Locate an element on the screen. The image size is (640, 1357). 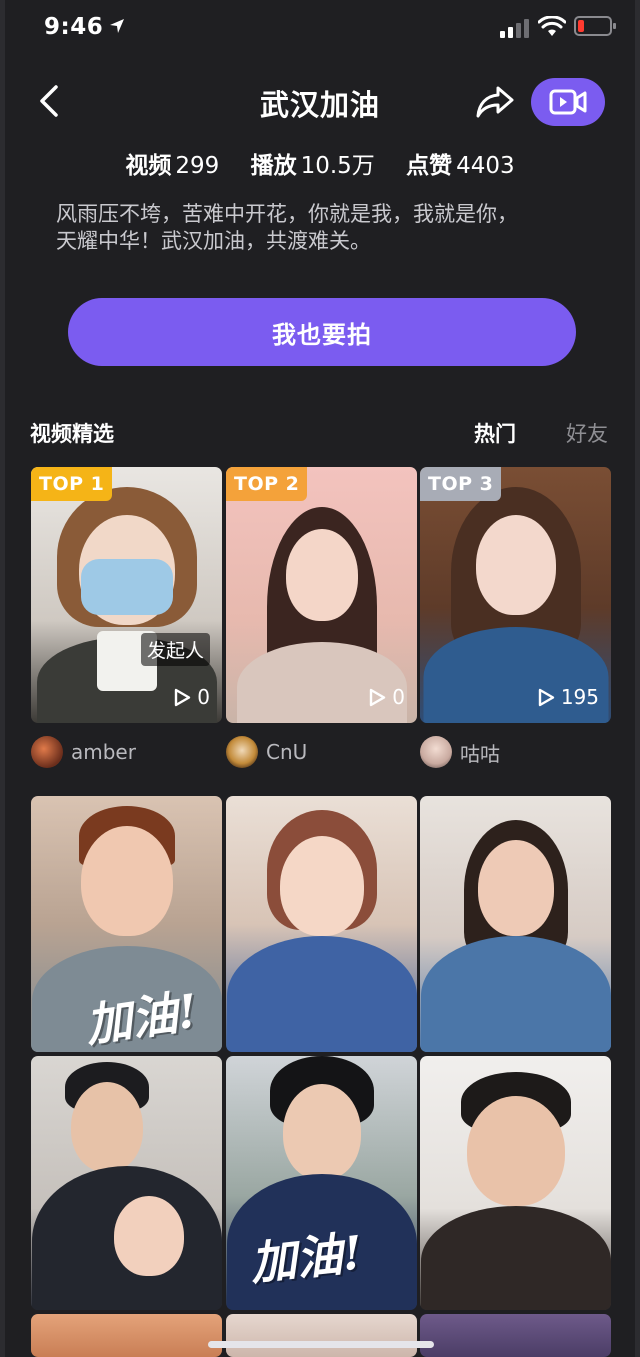
description-line: 天耀中华！武汉加油，共渡难关。 is located at coordinates (213, 241).